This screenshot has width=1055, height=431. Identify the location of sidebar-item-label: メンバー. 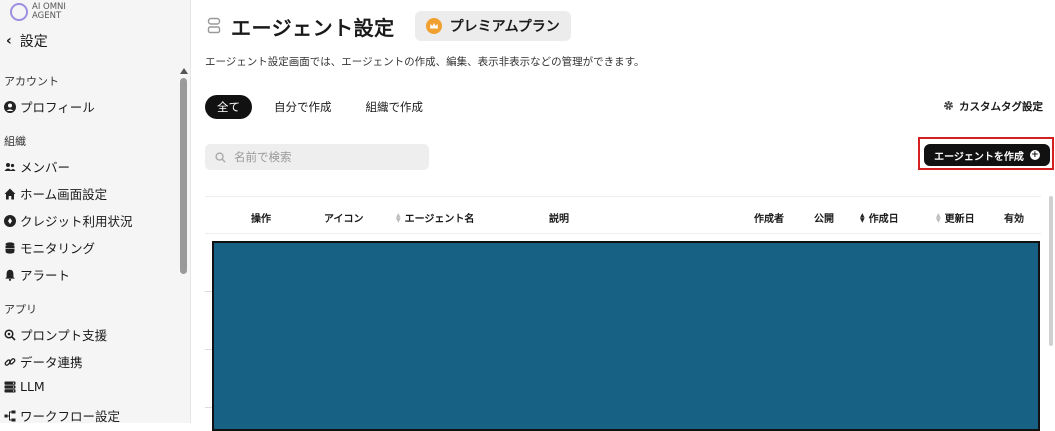
(45, 167).